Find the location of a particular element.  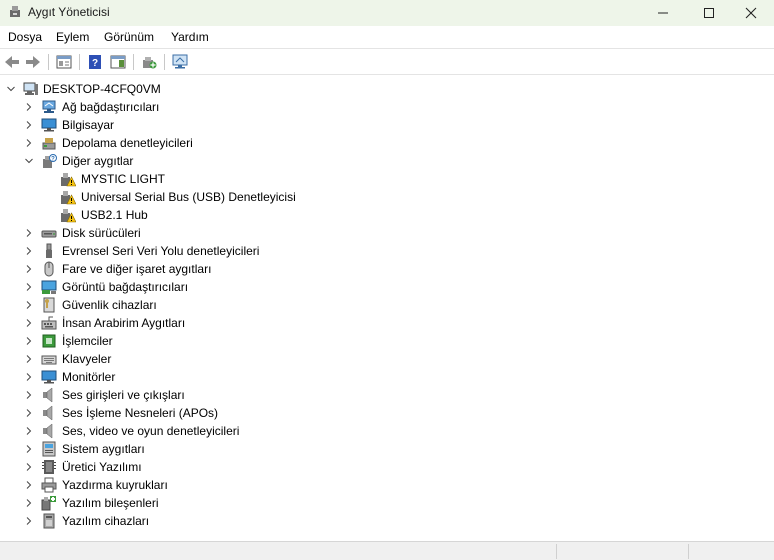

minimize-button is located at coordinates (663, 13).